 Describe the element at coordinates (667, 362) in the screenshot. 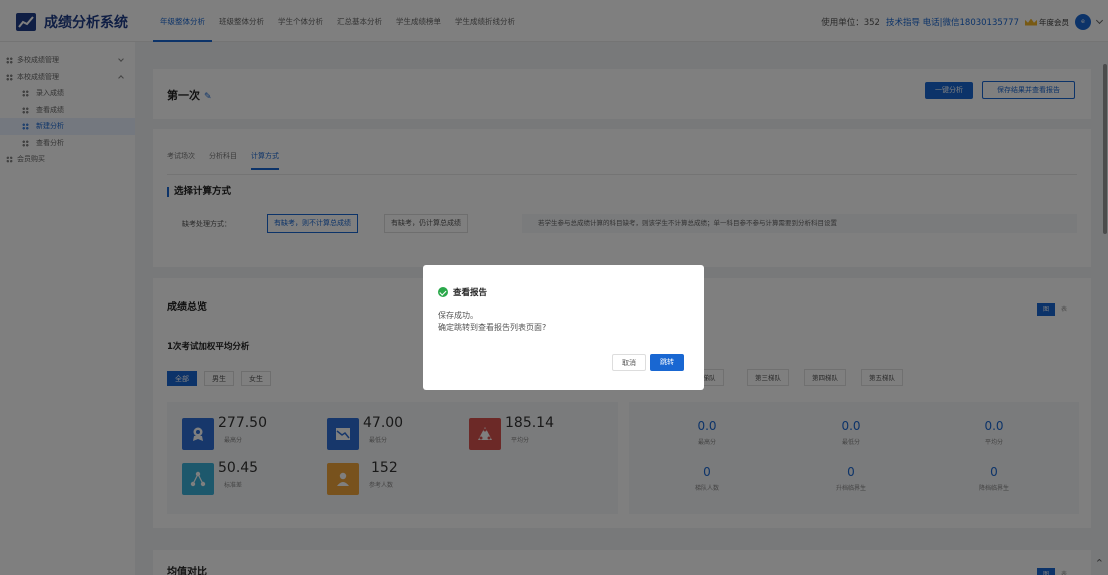

I see `jump-button: 跳转` at that location.